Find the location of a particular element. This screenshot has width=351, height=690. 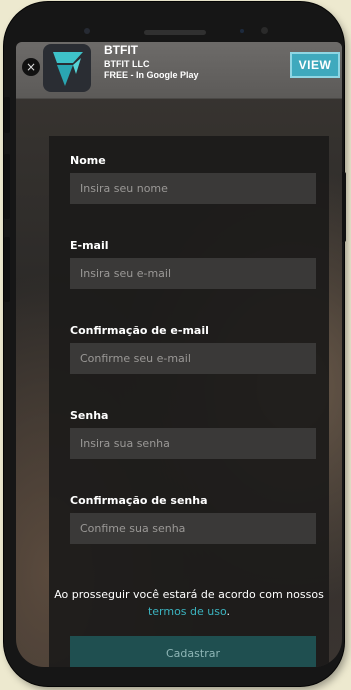

terms-period: . is located at coordinates (228, 611).